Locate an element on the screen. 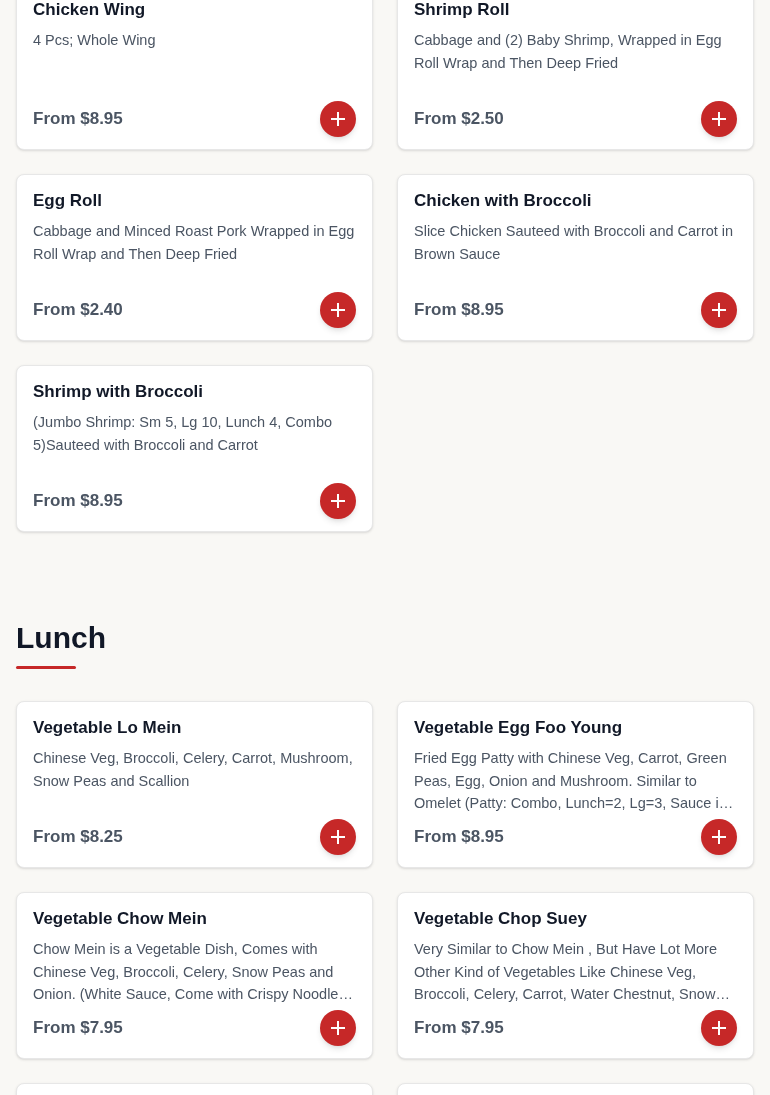  item-name: Vegetable Chow Mein is located at coordinates (120, 919).